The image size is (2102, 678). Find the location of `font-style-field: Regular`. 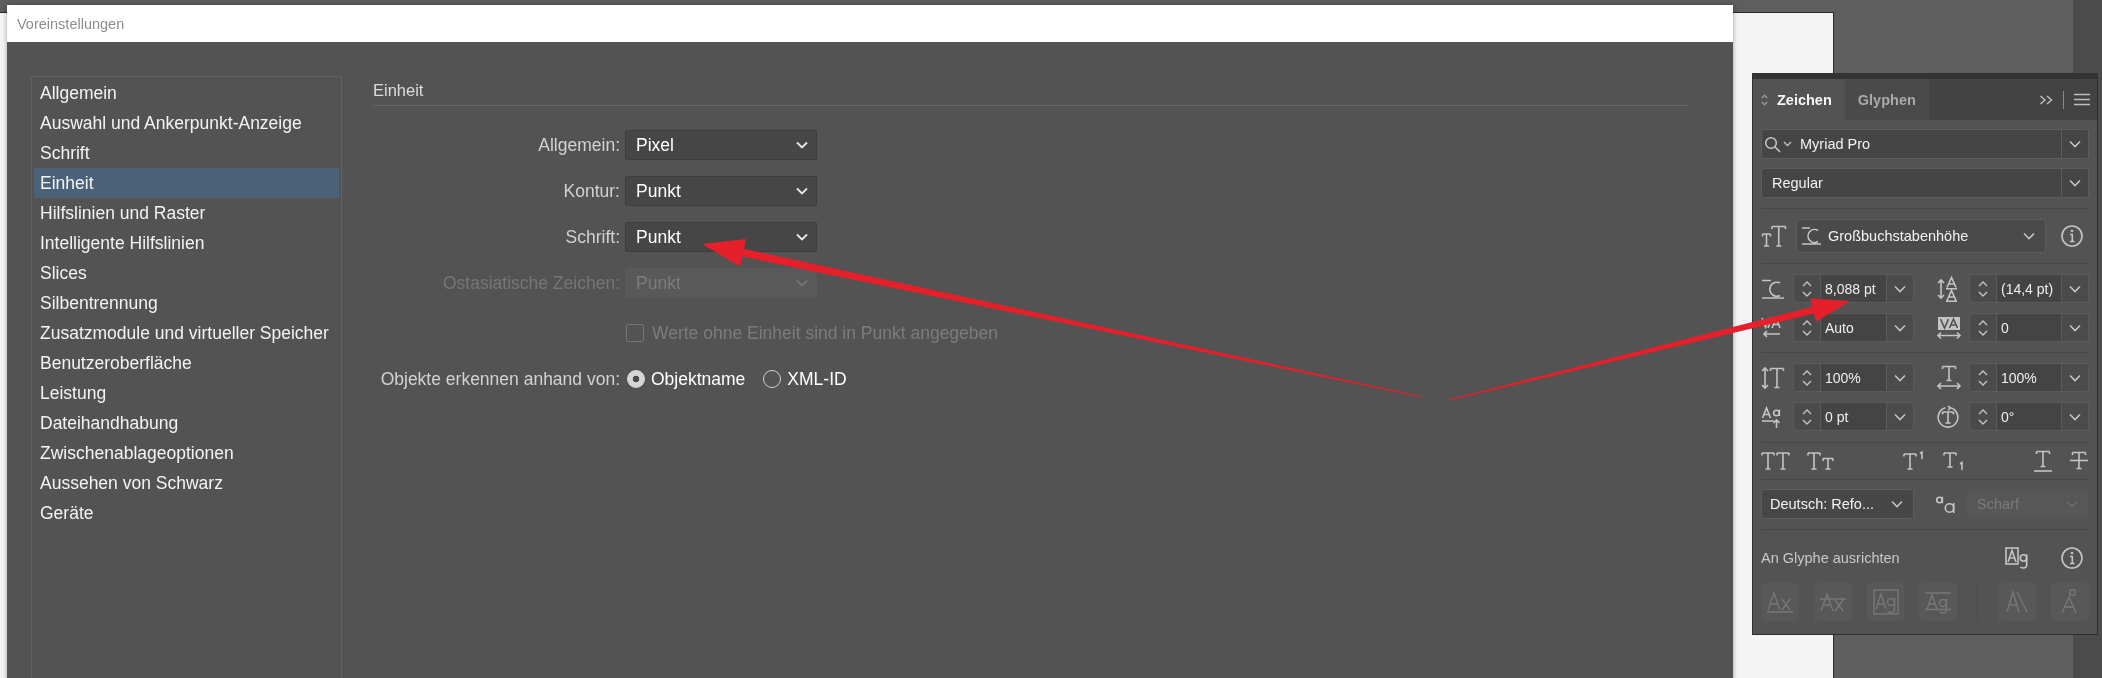

font-style-field: Regular is located at coordinates (1925, 183).